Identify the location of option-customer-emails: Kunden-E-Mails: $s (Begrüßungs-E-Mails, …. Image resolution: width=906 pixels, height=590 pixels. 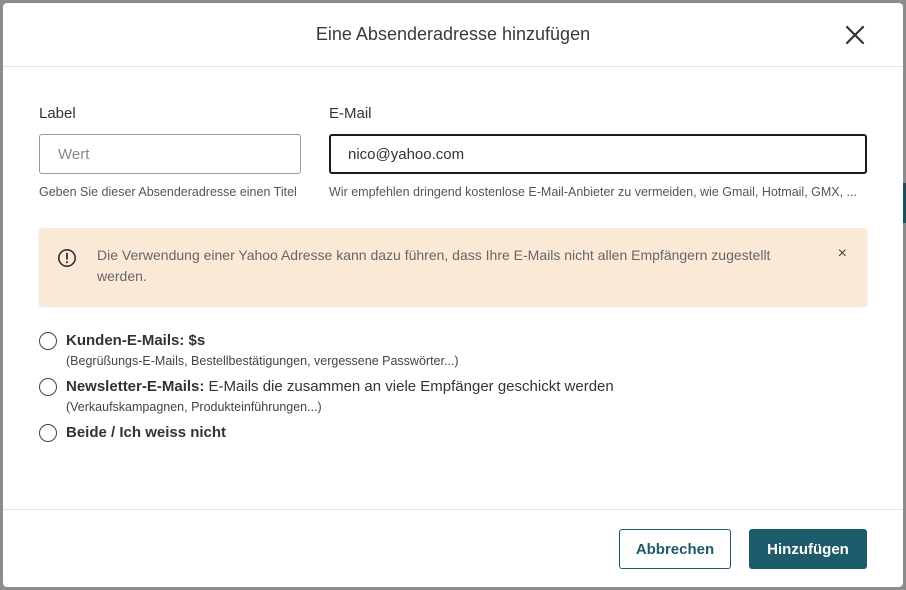
(453, 350).